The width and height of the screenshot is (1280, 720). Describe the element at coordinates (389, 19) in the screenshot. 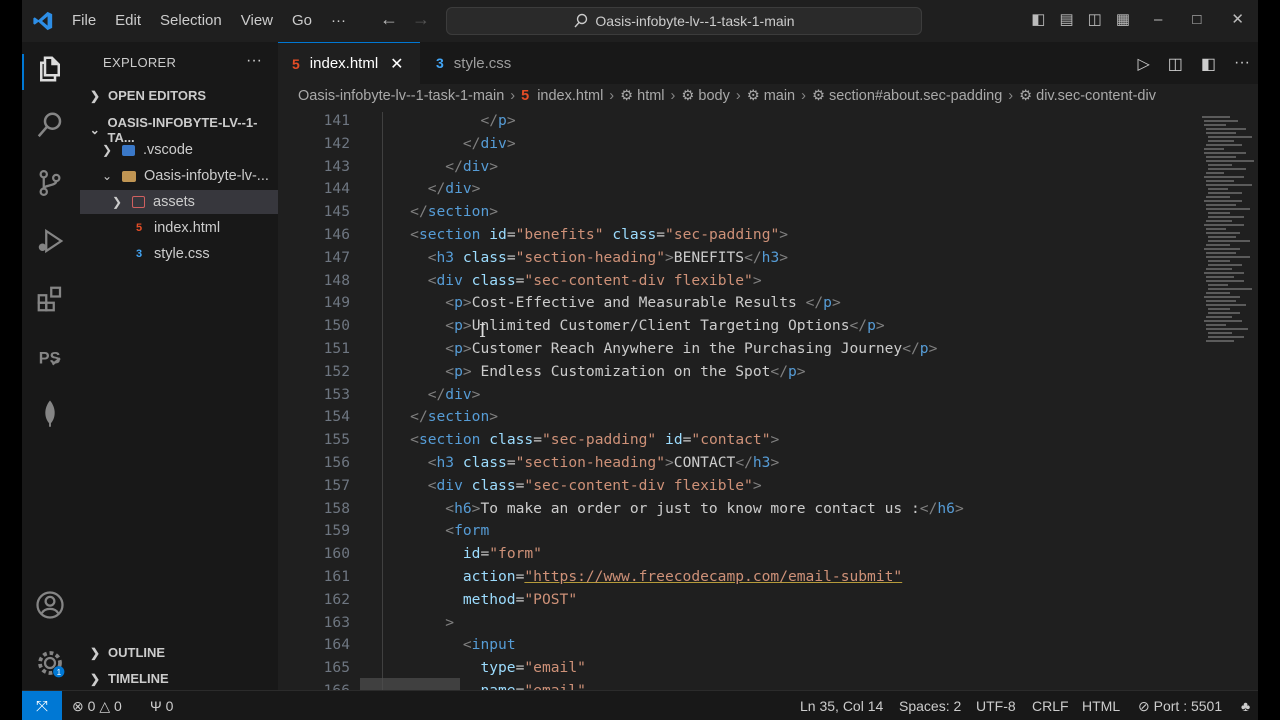

I see `back-arrow-icon: ←` at that location.